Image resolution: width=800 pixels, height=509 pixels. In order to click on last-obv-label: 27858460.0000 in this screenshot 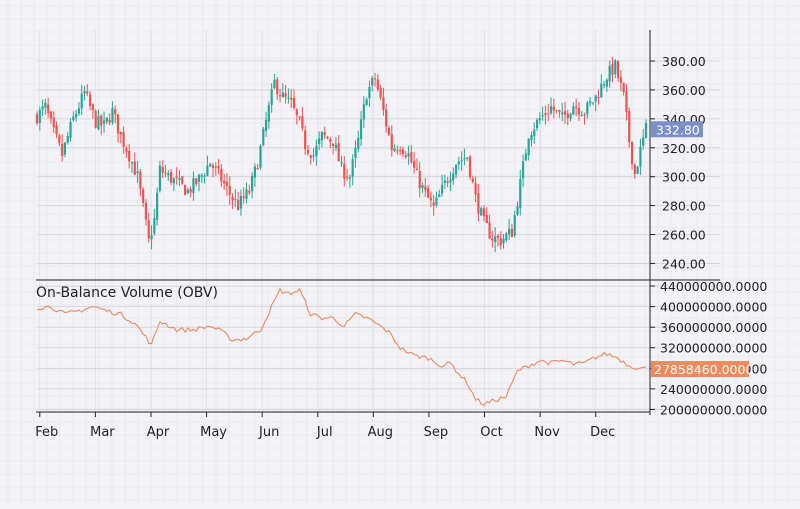, I will do `click(703, 369)`.